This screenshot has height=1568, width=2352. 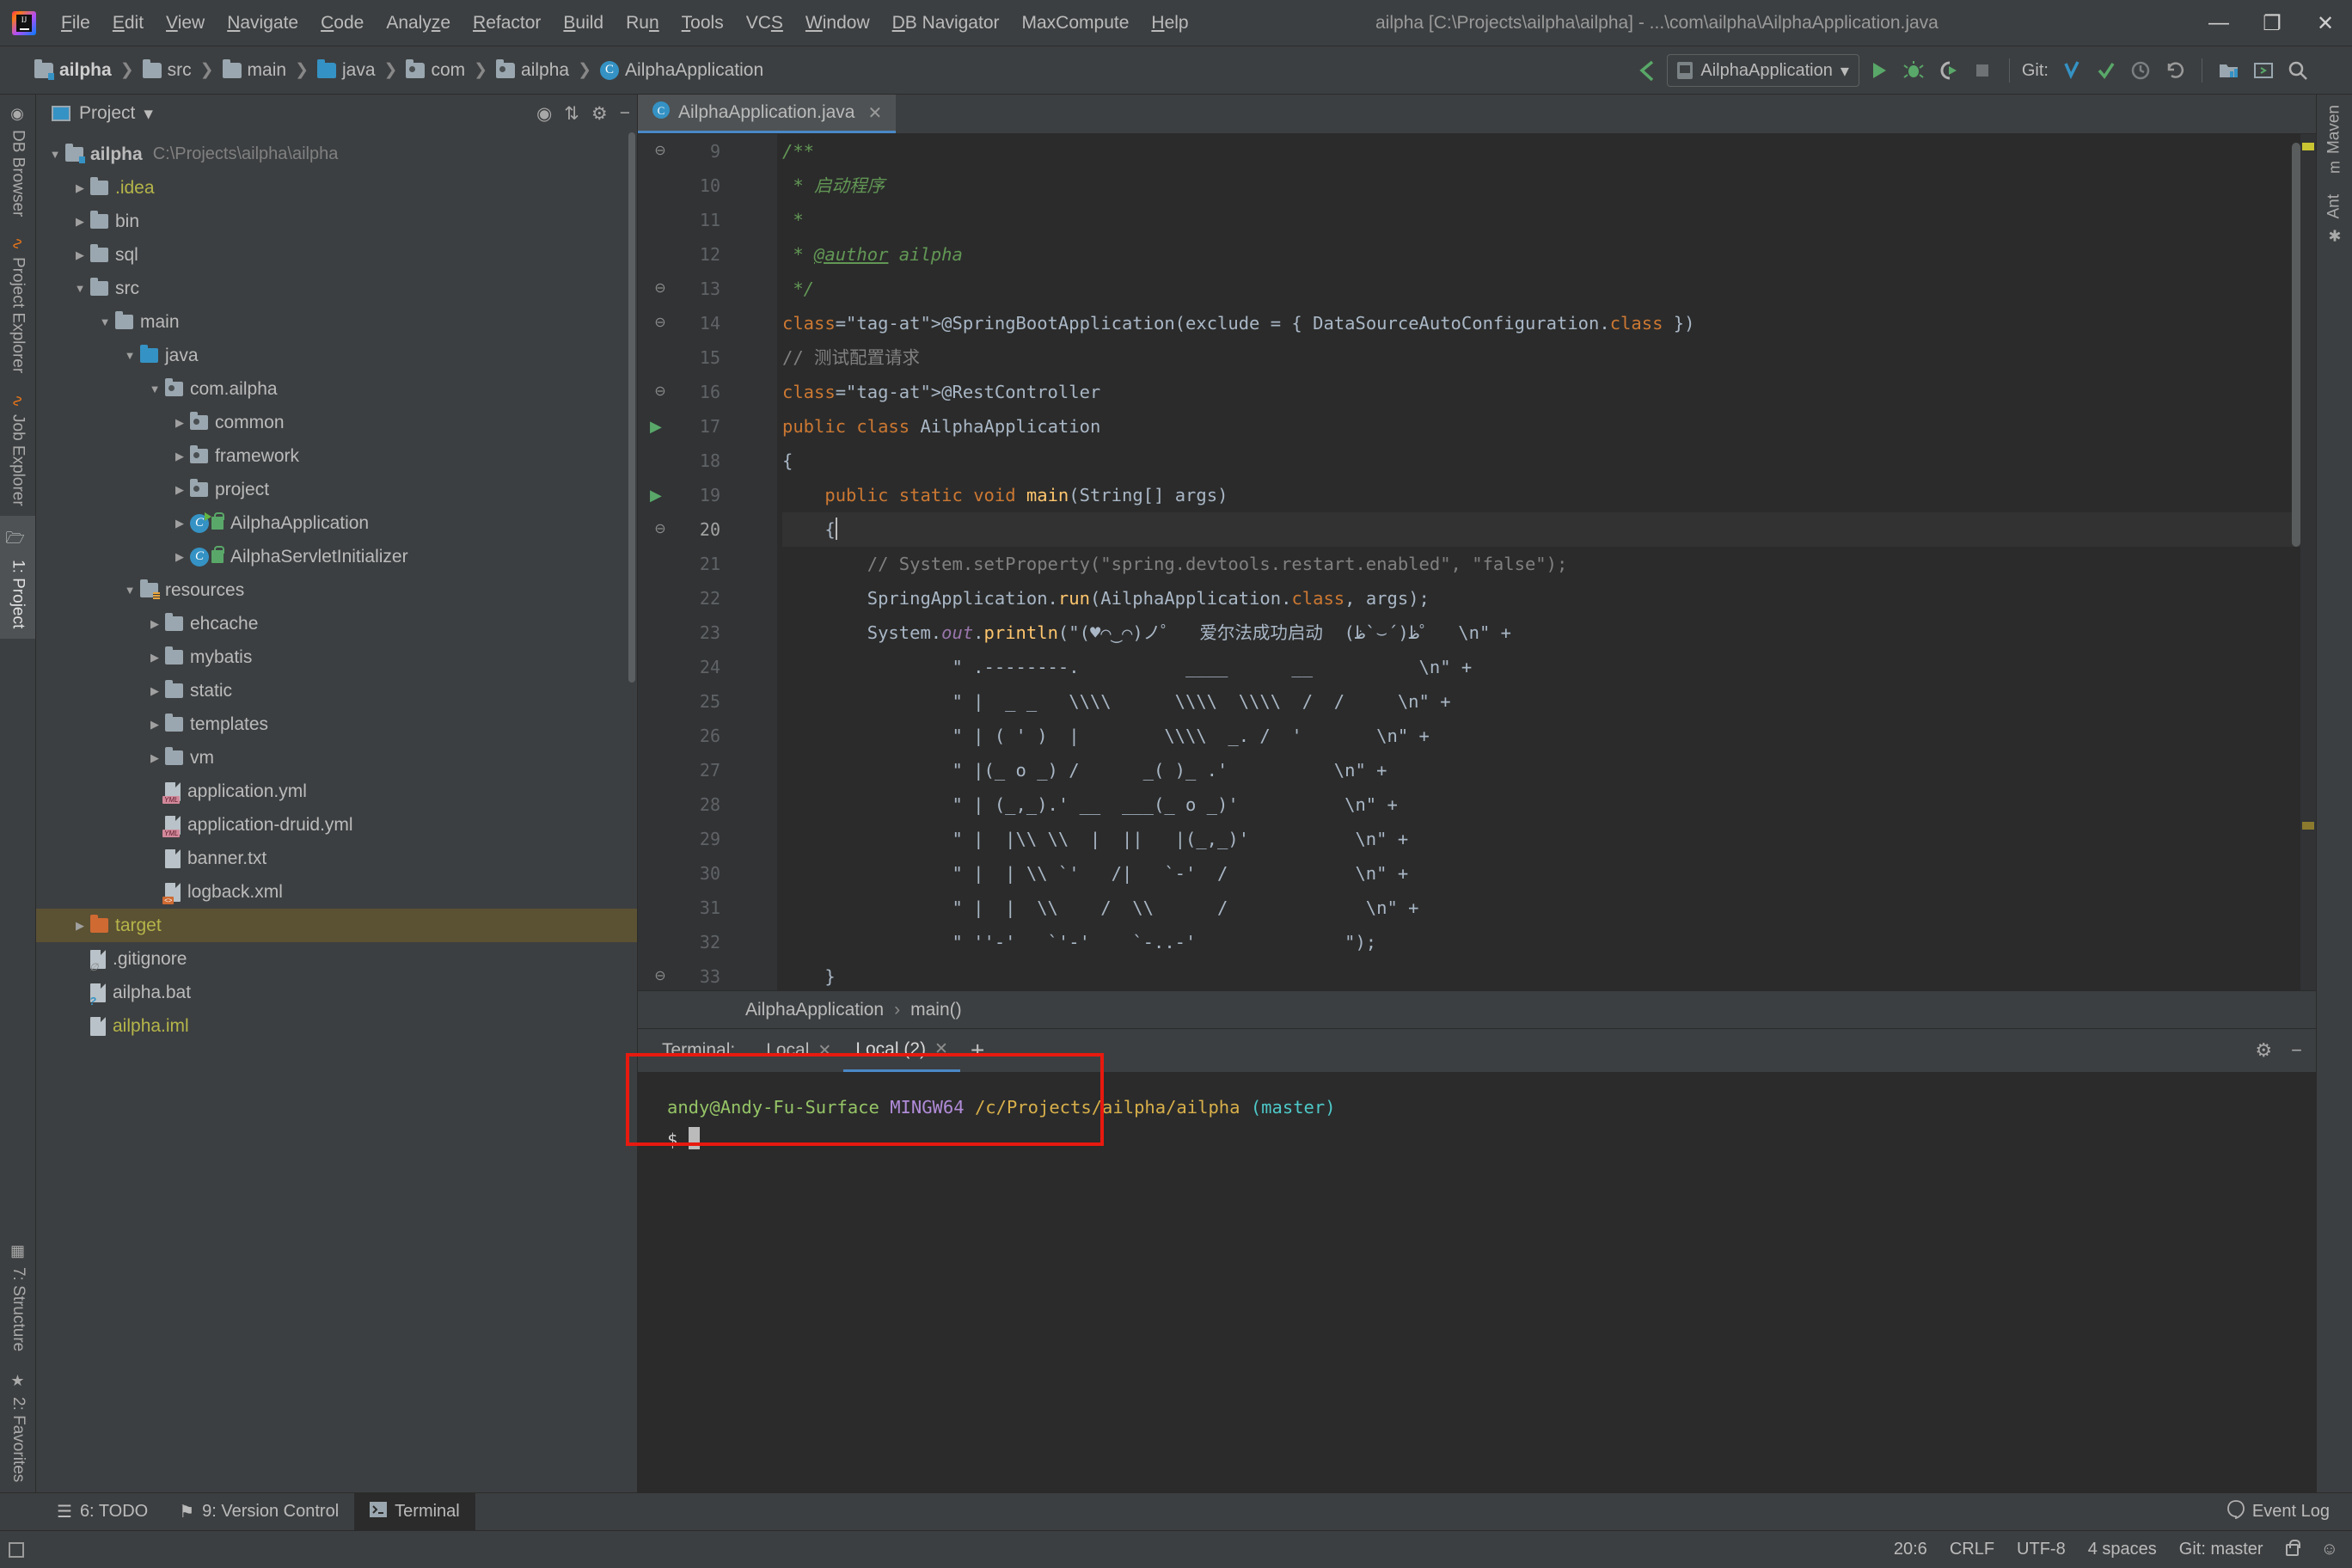 I want to click on code-line: " | _ _ \\\\ \\\\ \\\\ / / \n" +, so click(x=1549, y=701).